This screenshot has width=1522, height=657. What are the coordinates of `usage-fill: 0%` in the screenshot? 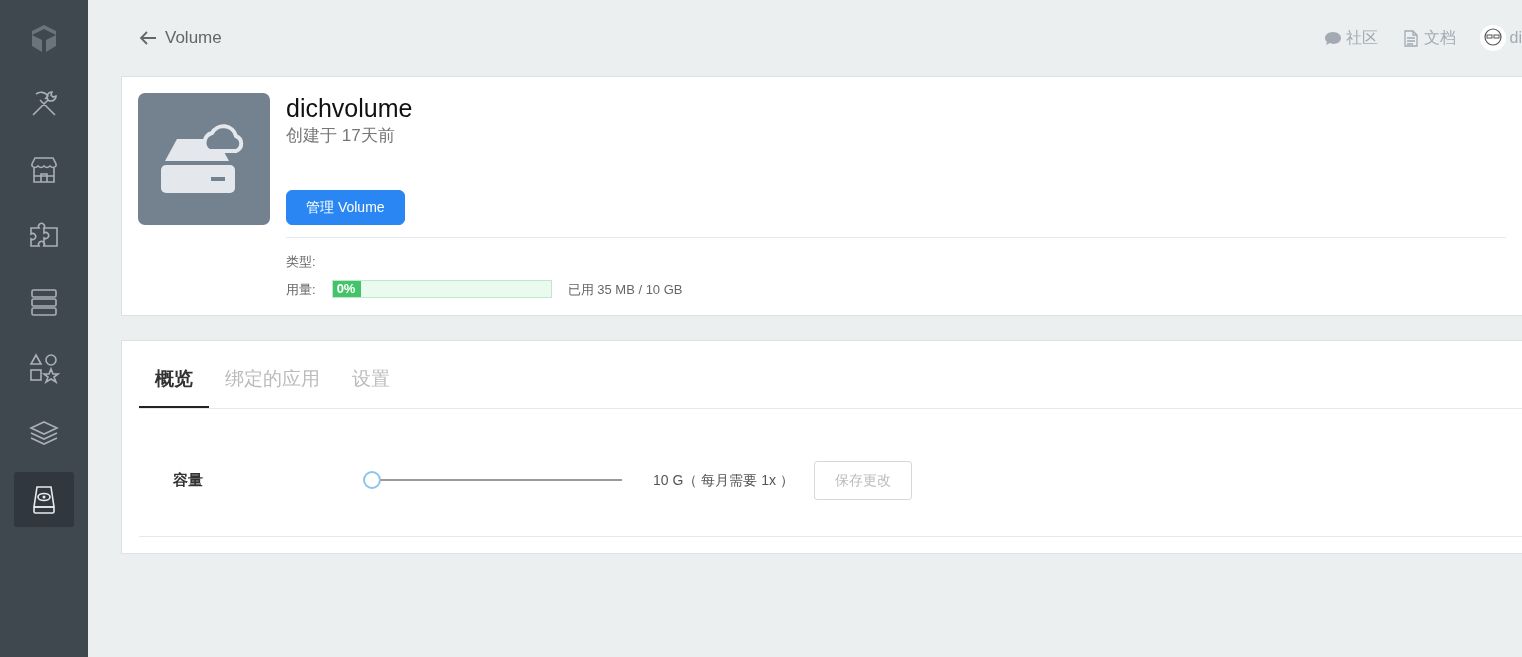 It's located at (346, 289).